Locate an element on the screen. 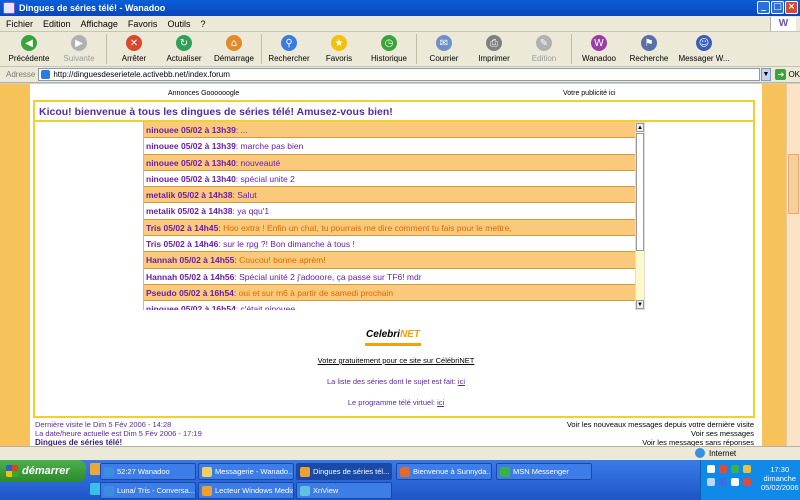  toolbar-button: ◷ Historique is located at coordinates (389, 49).